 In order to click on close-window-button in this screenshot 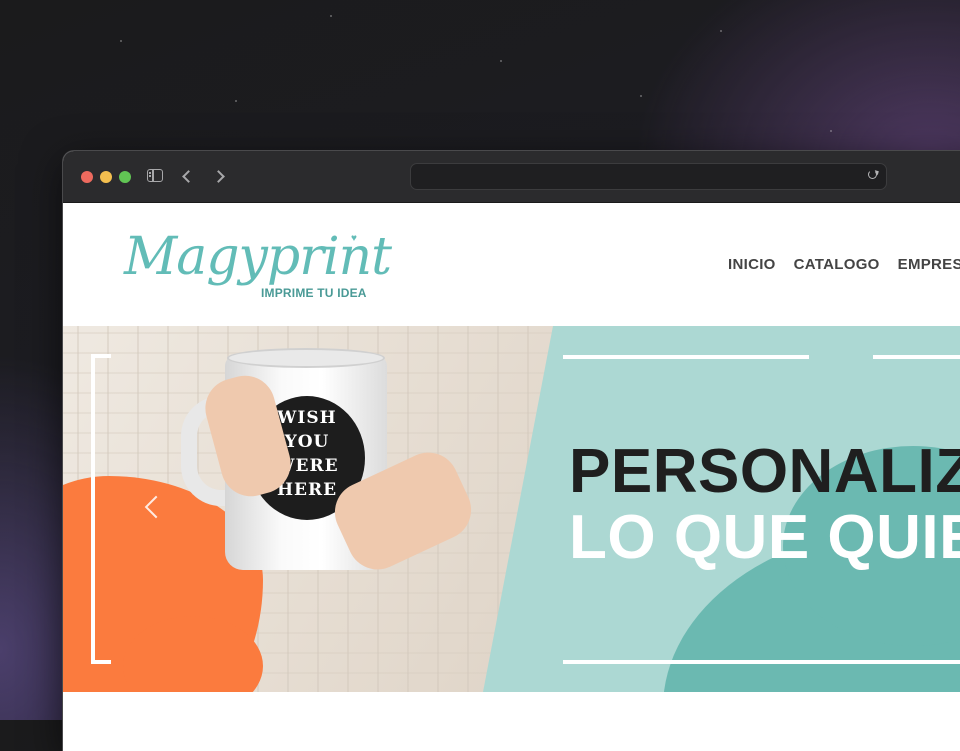, I will do `click(87, 177)`.